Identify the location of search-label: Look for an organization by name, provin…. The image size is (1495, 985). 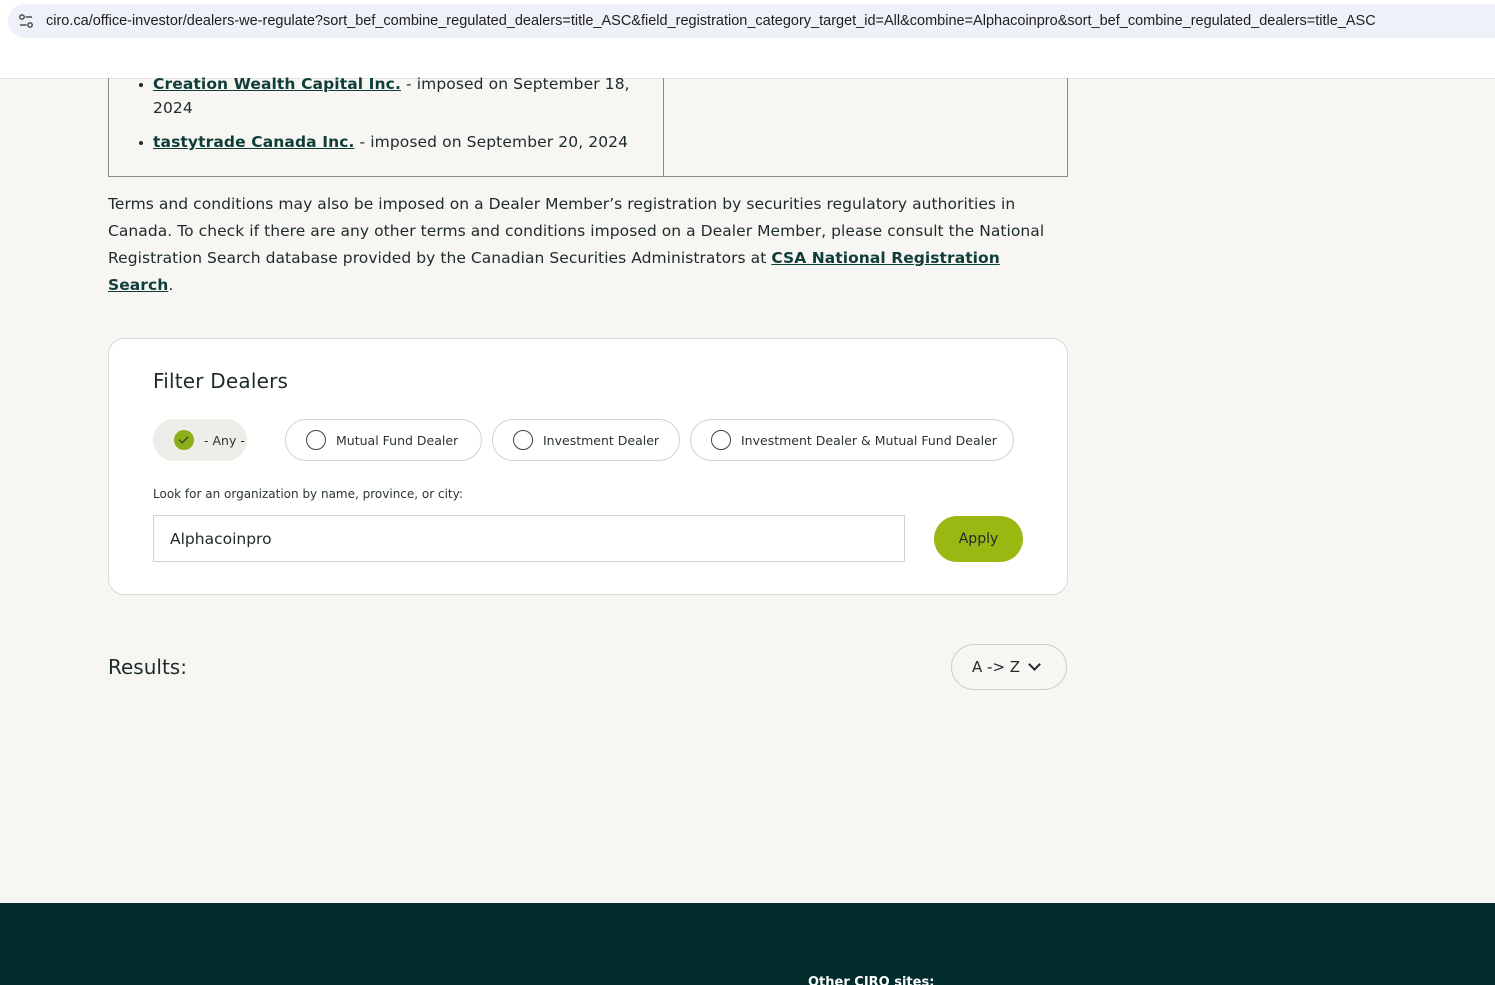
(308, 494).